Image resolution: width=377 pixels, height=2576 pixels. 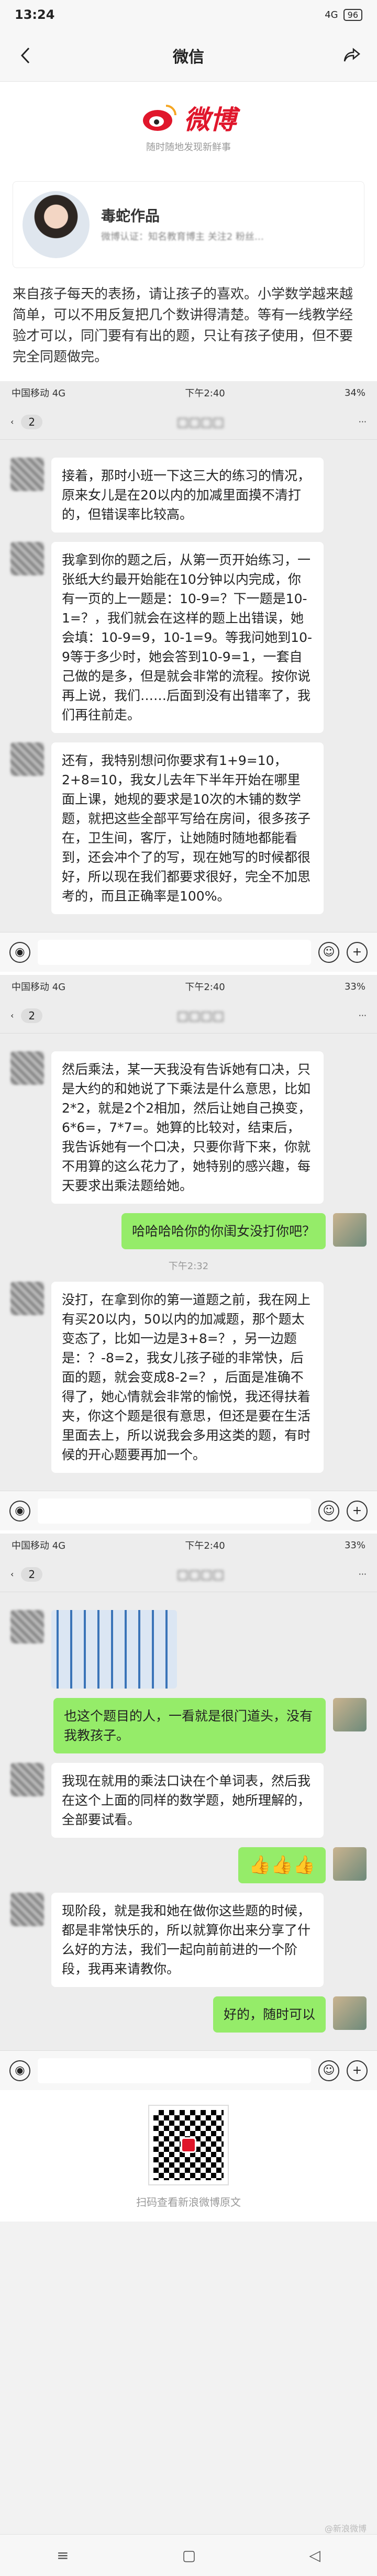 I want to click on nav-title: 微信, so click(x=188, y=57).